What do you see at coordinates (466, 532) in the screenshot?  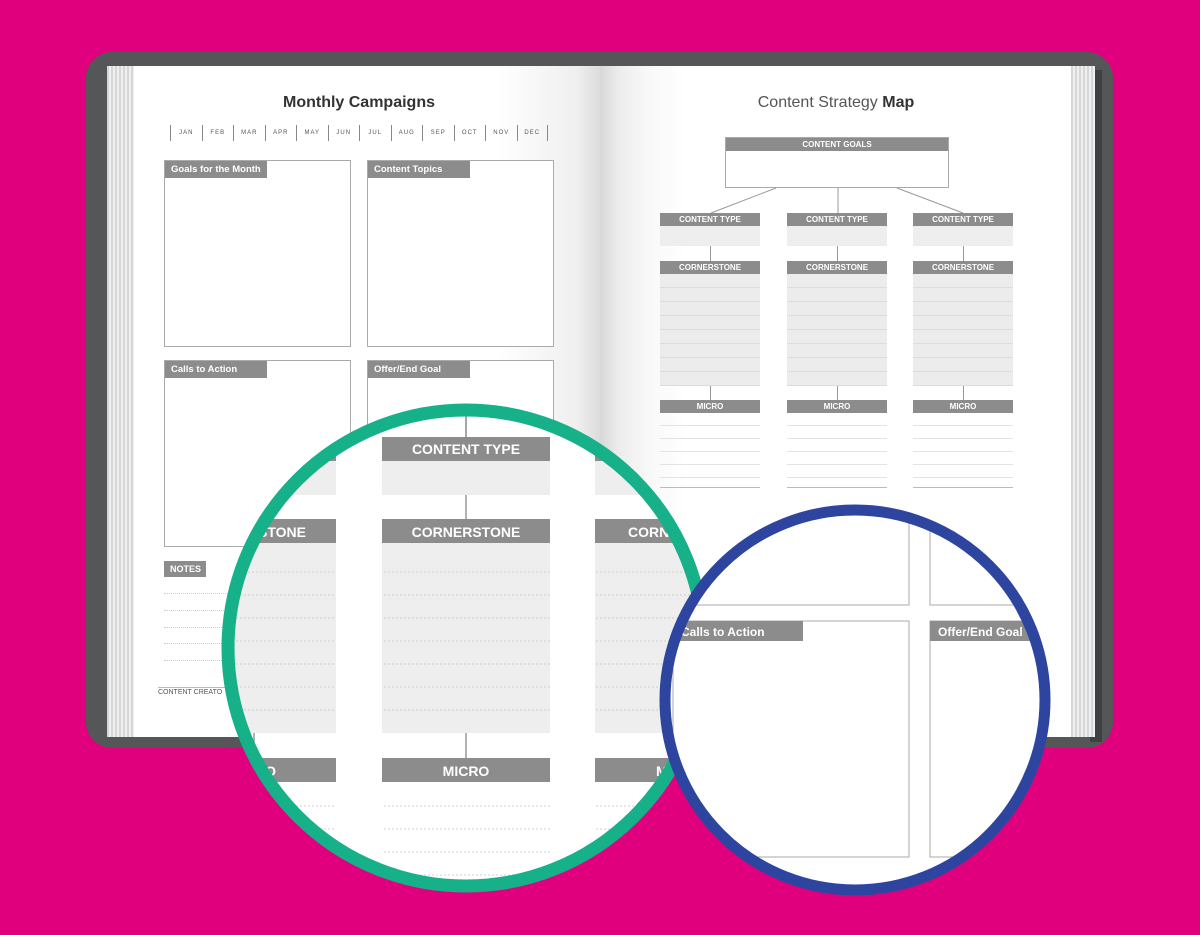 I see `cornerstone-label-zoomed: CORNERSTONE` at bounding box center [466, 532].